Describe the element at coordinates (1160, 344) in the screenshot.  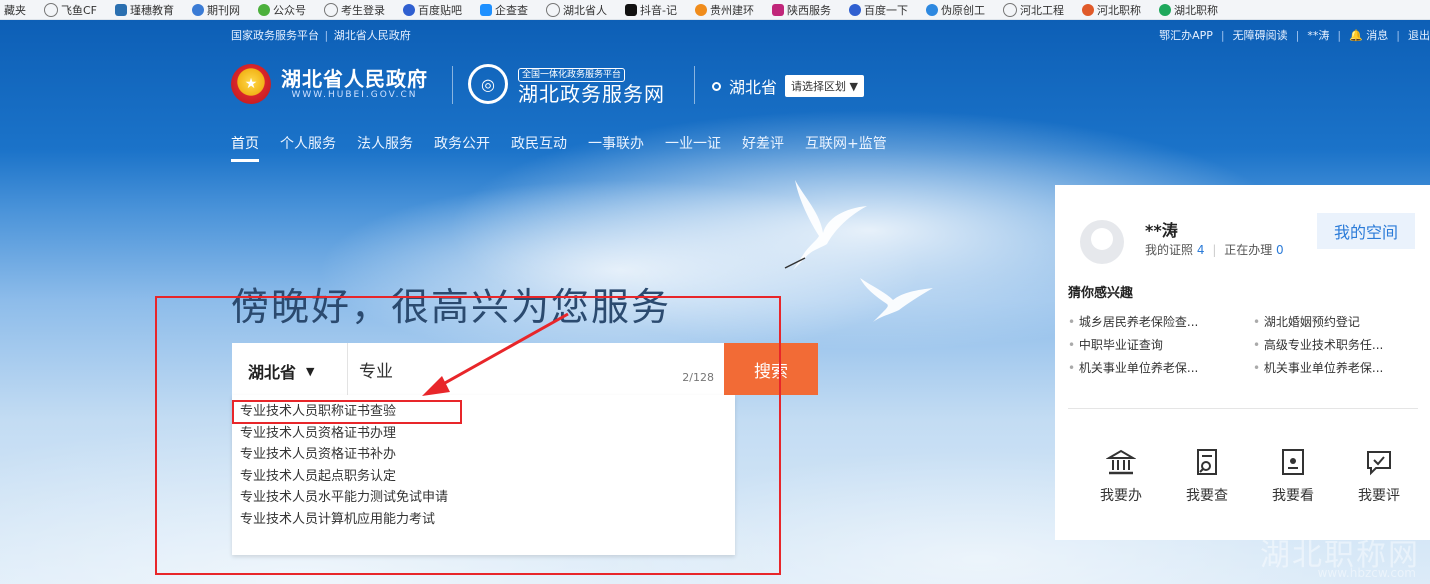
I see `interest-item: 中职毕业证查询` at that location.